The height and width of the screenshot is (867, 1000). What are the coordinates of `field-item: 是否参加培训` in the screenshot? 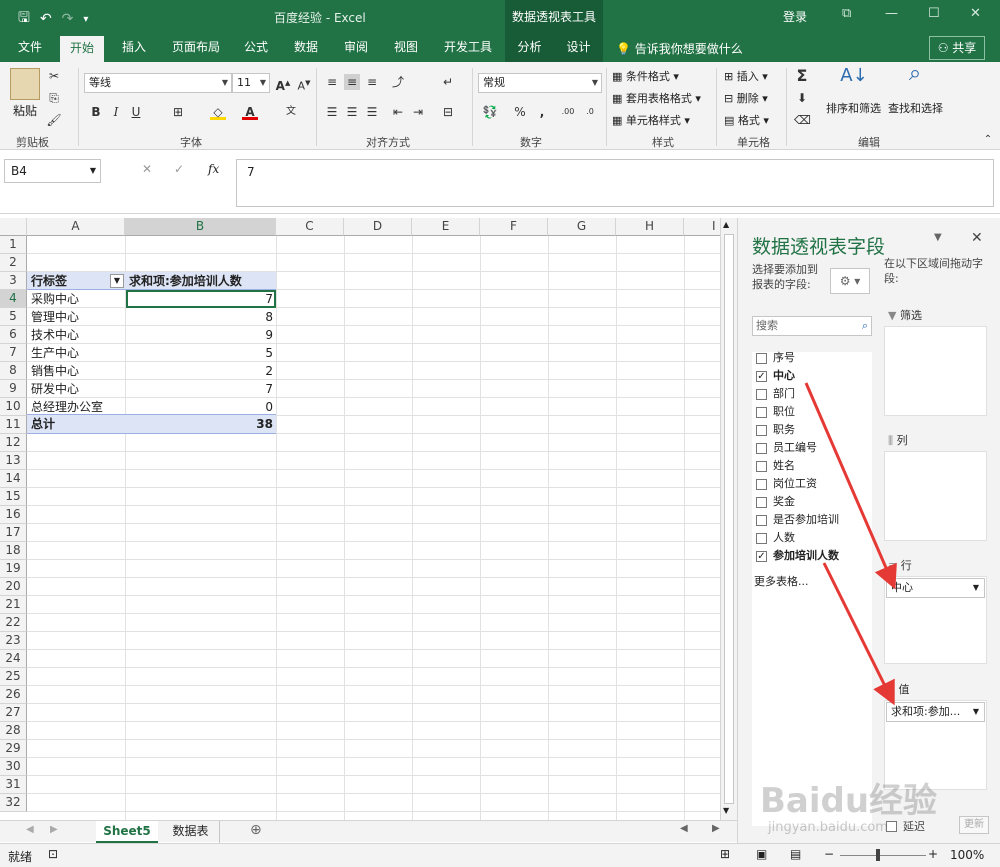 It's located at (797, 520).